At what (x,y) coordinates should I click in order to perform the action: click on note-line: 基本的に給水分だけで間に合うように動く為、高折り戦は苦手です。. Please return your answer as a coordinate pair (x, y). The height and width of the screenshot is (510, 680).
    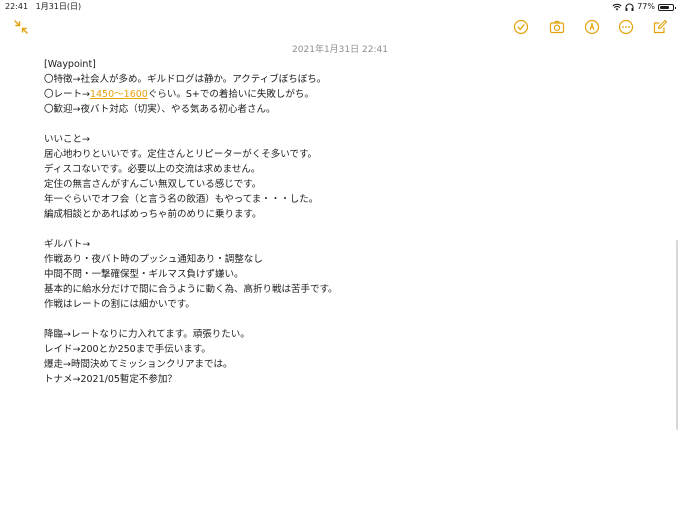
    Looking at the image, I should click on (191, 289).